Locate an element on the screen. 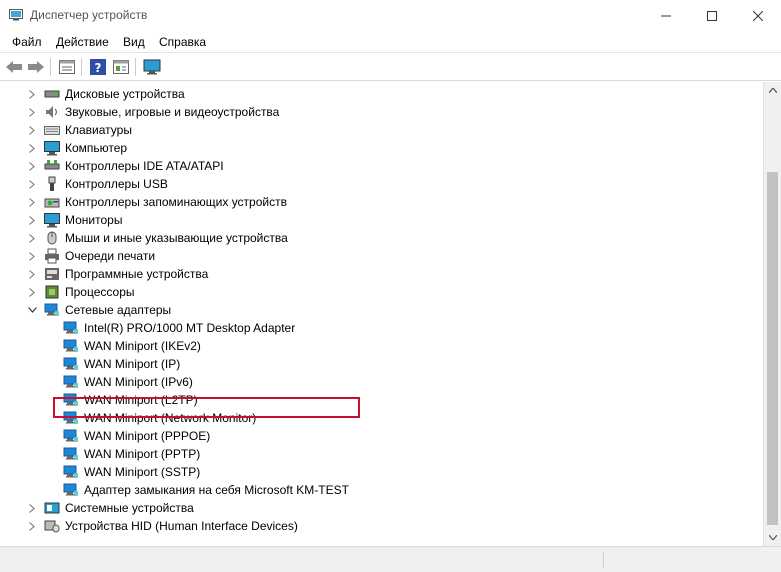  collapse-toggle is located at coordinates (32, 310).